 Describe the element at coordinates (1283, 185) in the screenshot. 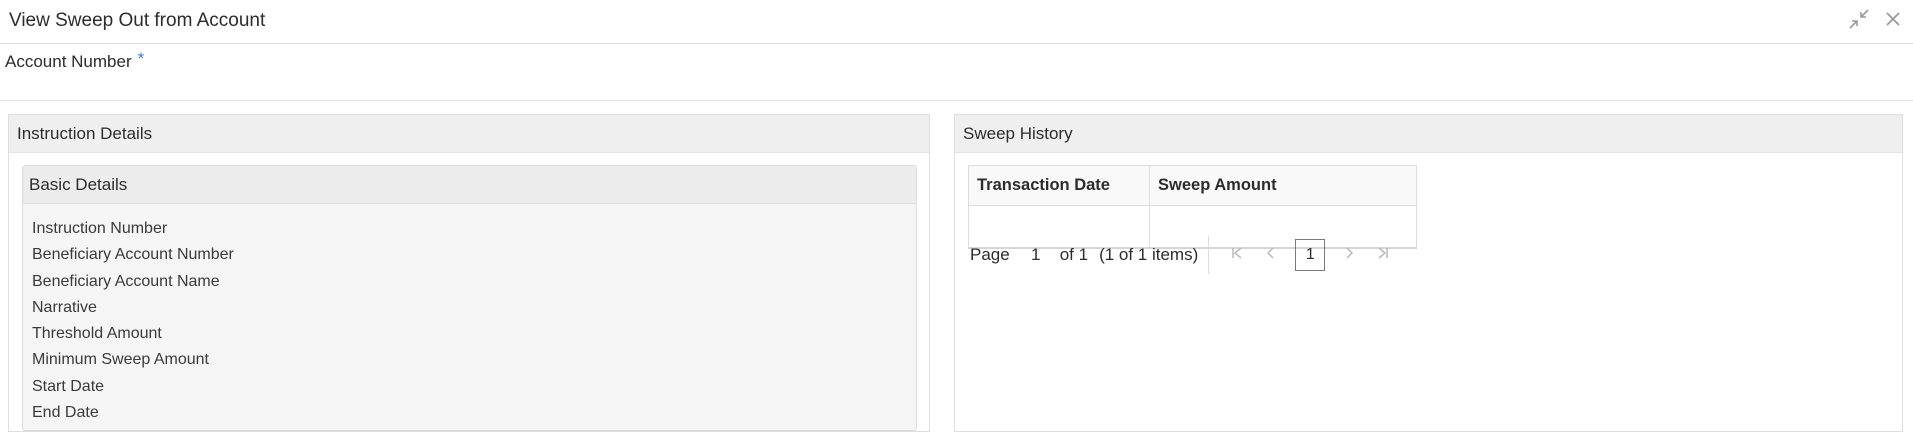

I see `column-header-sweep-amount: Sweep Amount` at that location.